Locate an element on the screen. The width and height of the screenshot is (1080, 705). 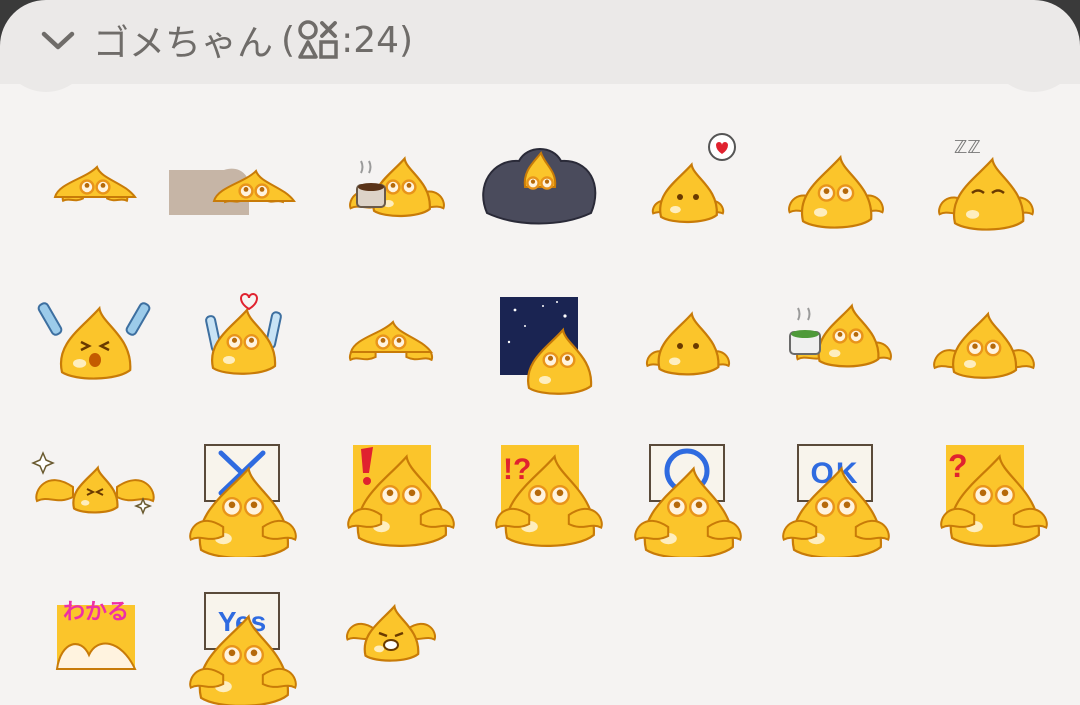
starry-space-sticker-image is located at coordinates (546, 346).